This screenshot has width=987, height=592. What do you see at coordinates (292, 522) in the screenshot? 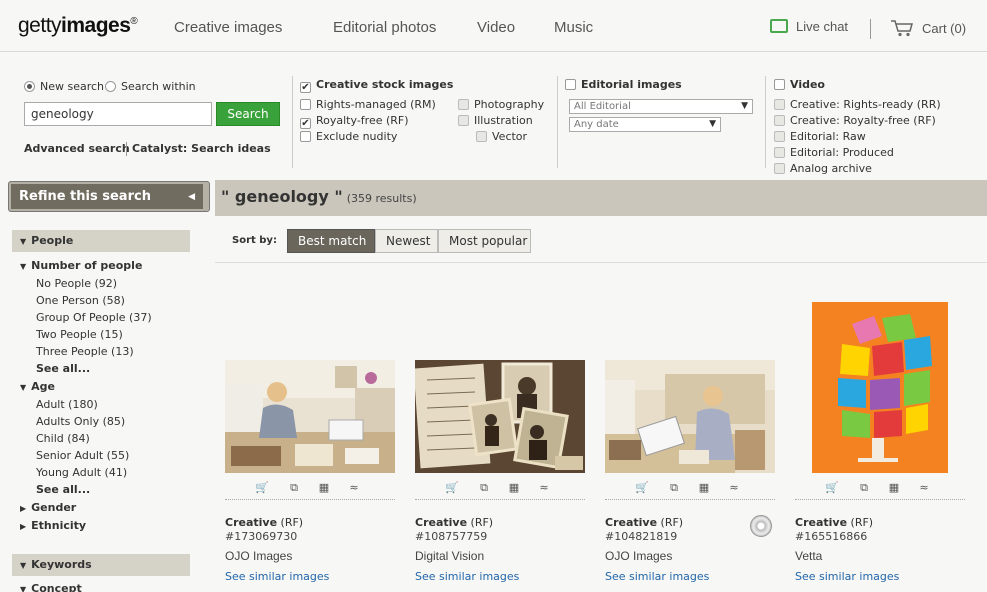
I see `result-license-type: (RF)` at bounding box center [292, 522].